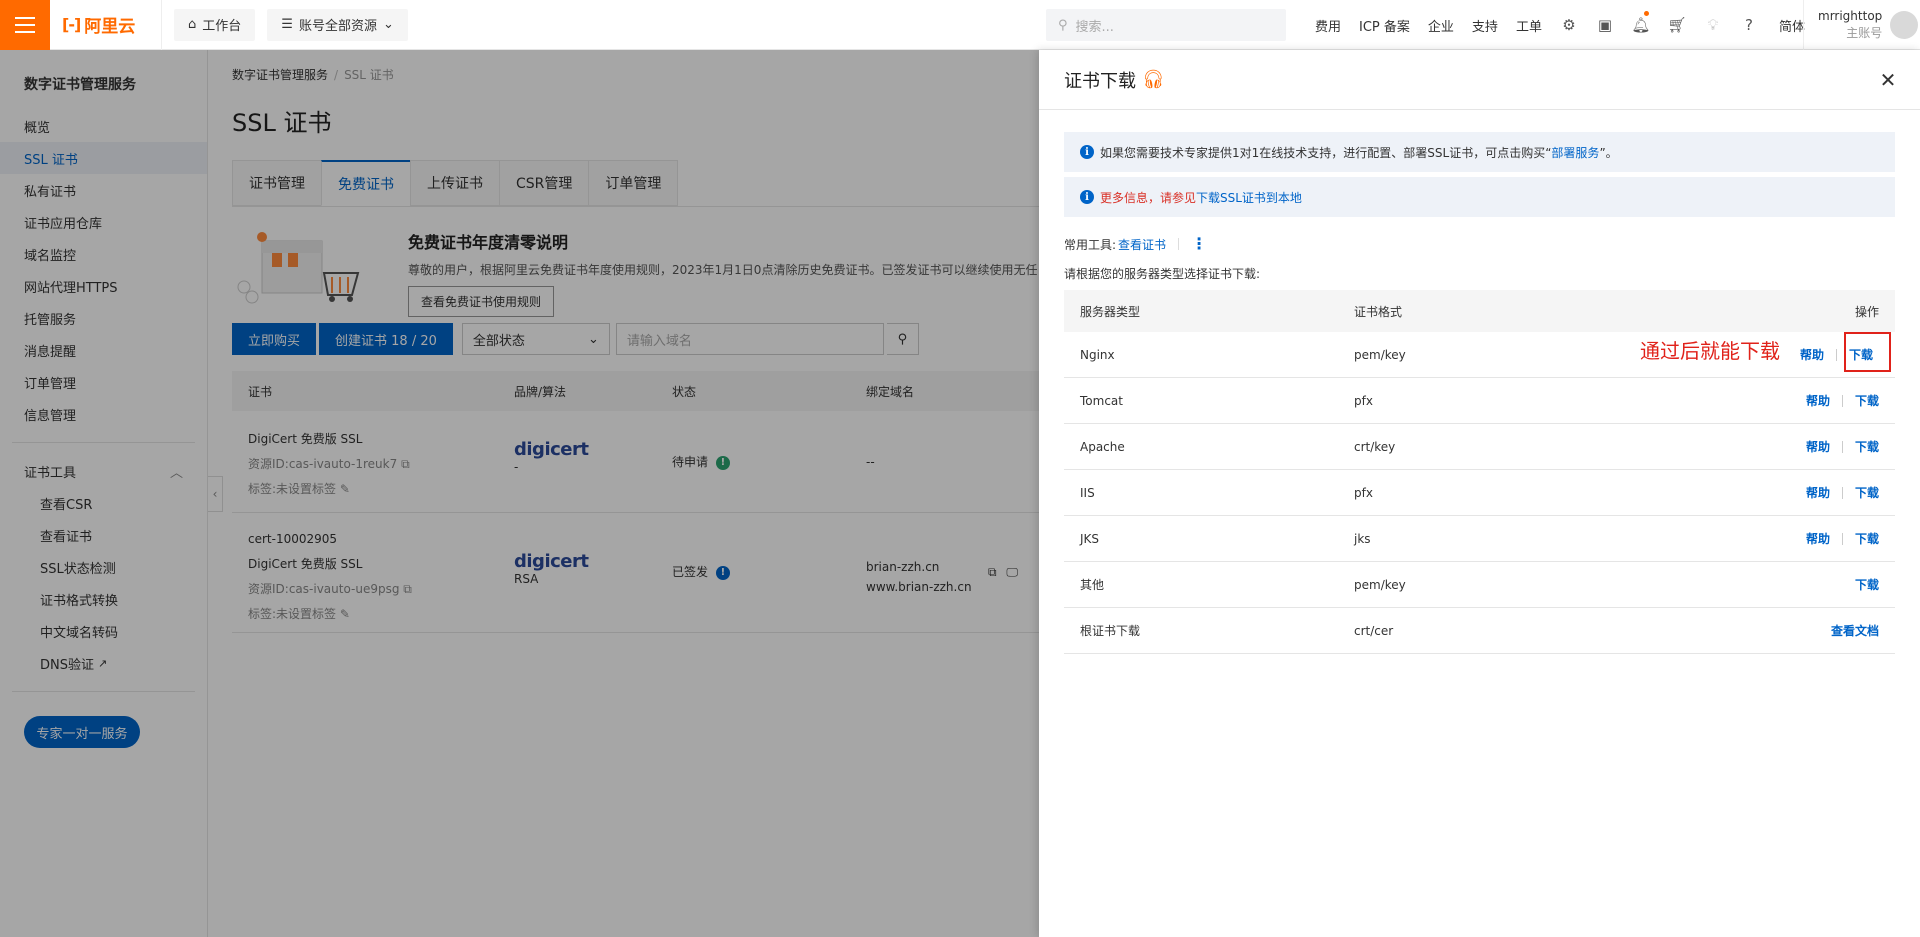  Describe the element at coordinates (287, 24) in the screenshot. I see `stack-icon: ☰` at that location.